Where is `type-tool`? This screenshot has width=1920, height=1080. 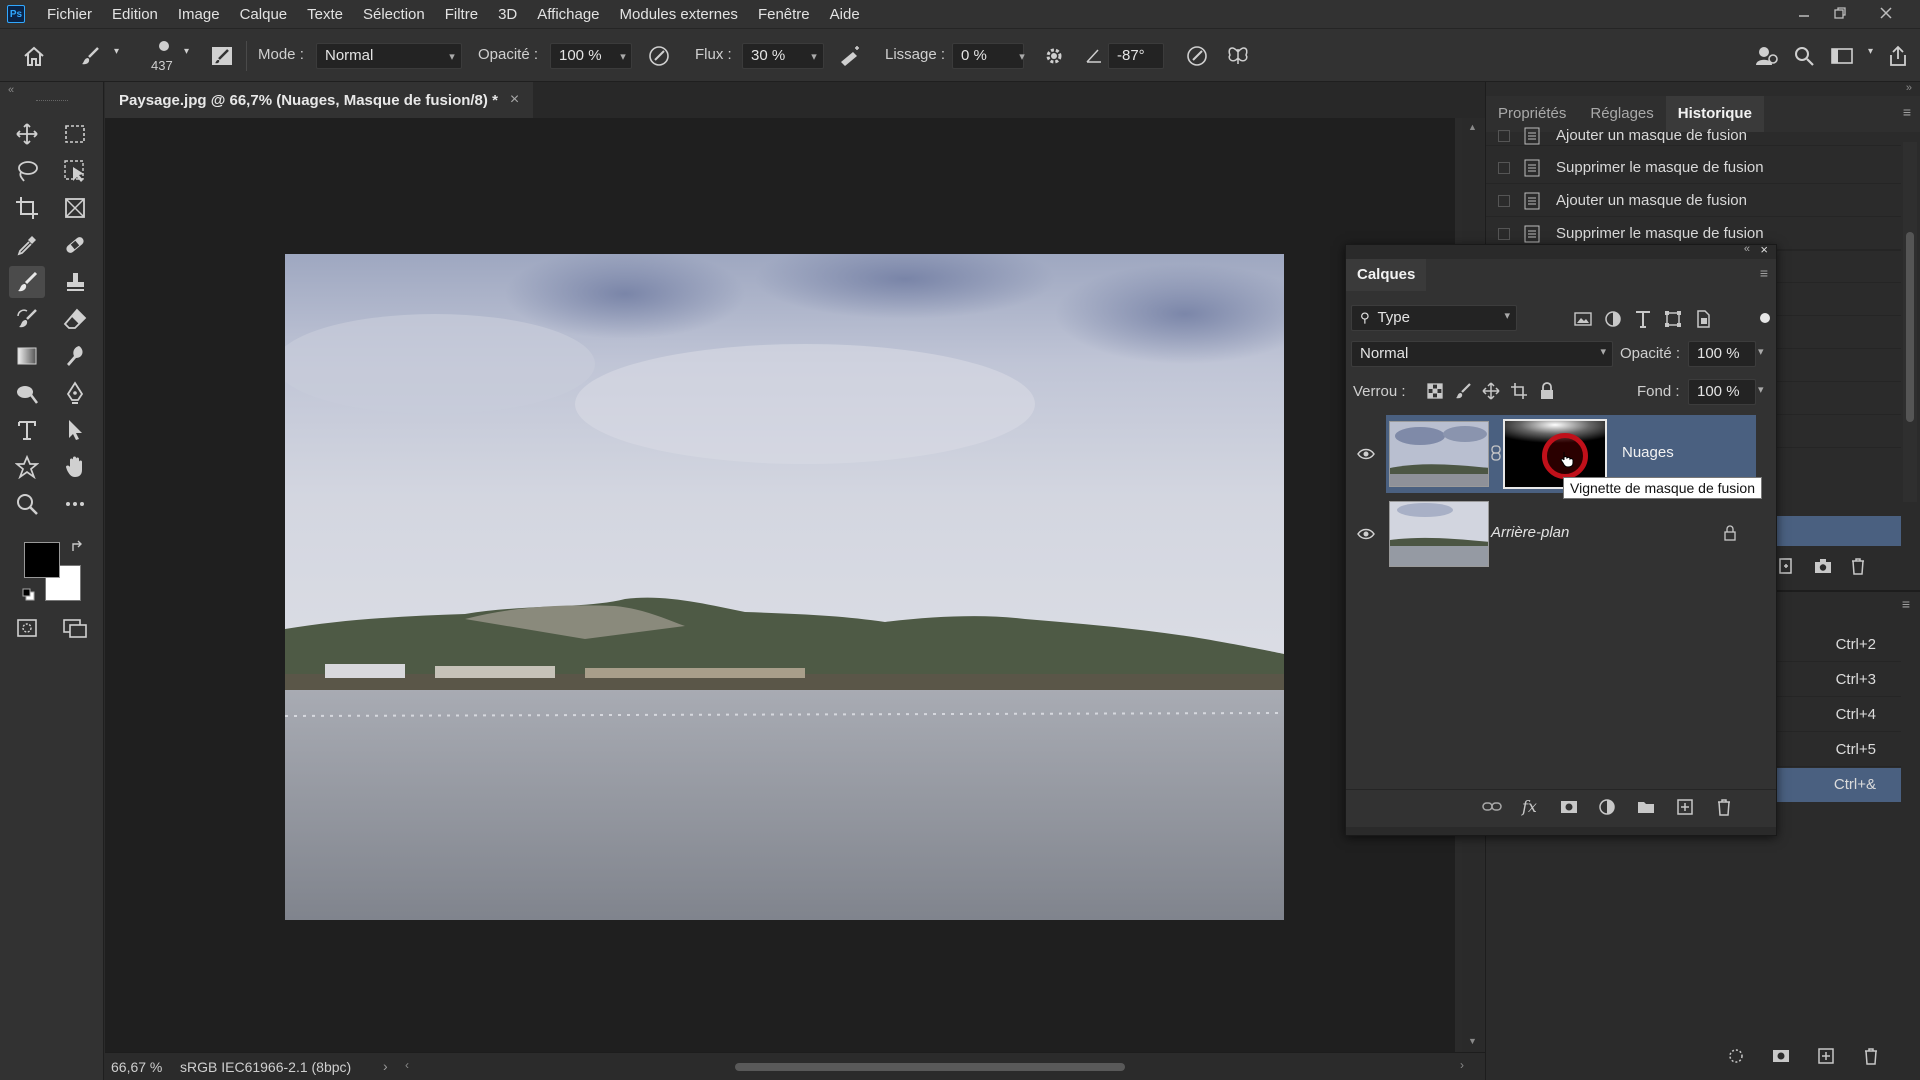 type-tool is located at coordinates (27, 430).